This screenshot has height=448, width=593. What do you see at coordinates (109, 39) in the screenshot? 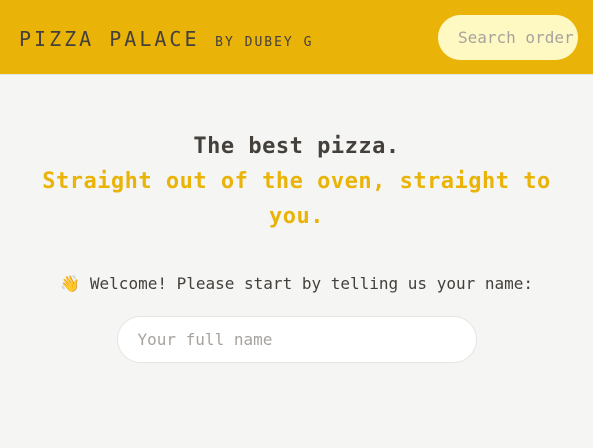
I see `brand-name: Pizza Palace` at bounding box center [109, 39].